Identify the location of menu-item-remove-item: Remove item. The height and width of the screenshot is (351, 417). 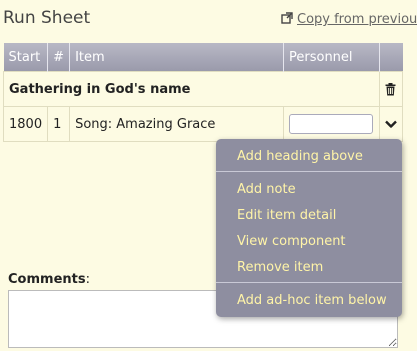
(280, 267).